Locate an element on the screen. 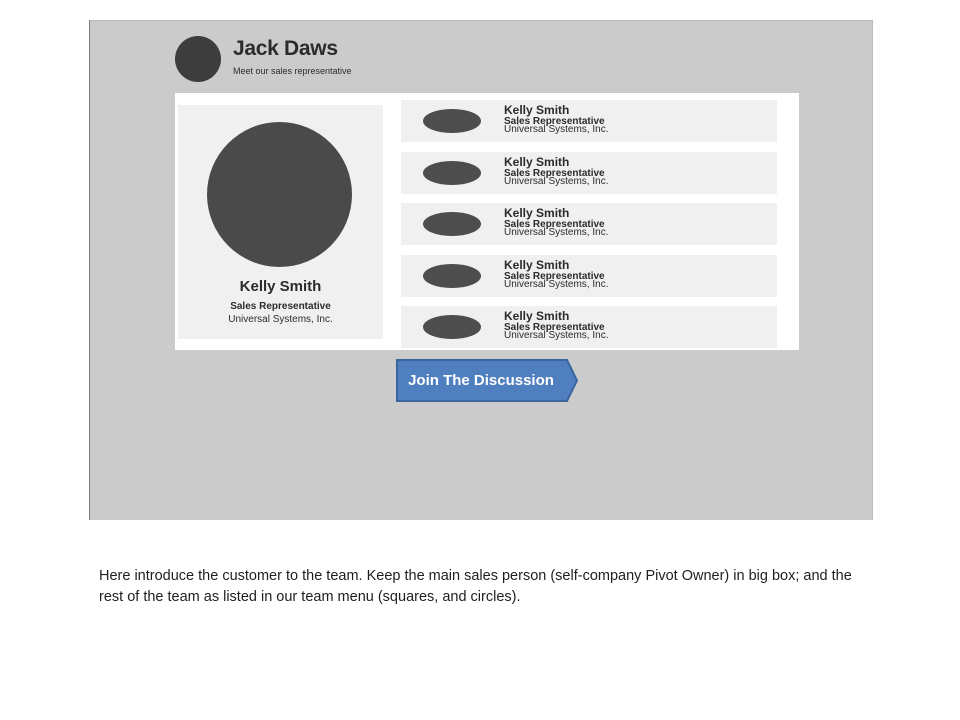 The width and height of the screenshot is (960, 720). main-rep-title: Sales Representative is located at coordinates (280, 306).